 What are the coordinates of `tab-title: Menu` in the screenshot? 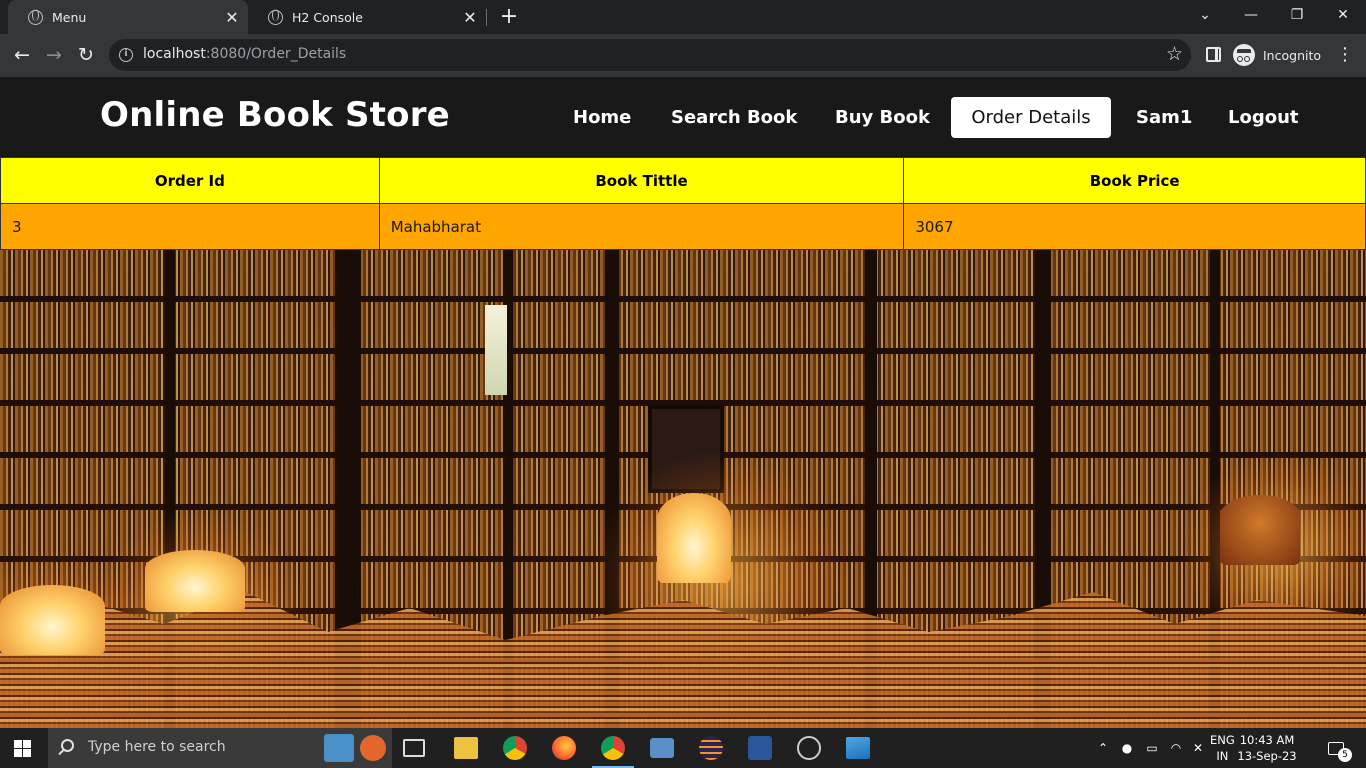 It's located at (69, 17).